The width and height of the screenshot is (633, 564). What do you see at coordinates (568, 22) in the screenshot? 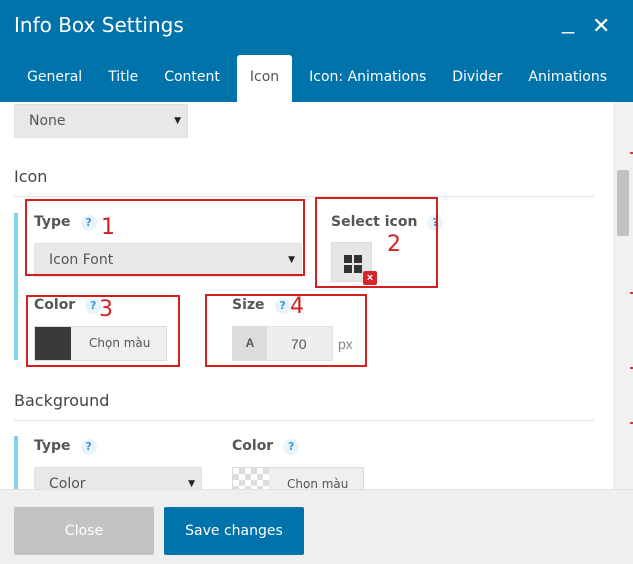
I see `minimize-icon: _` at bounding box center [568, 22].